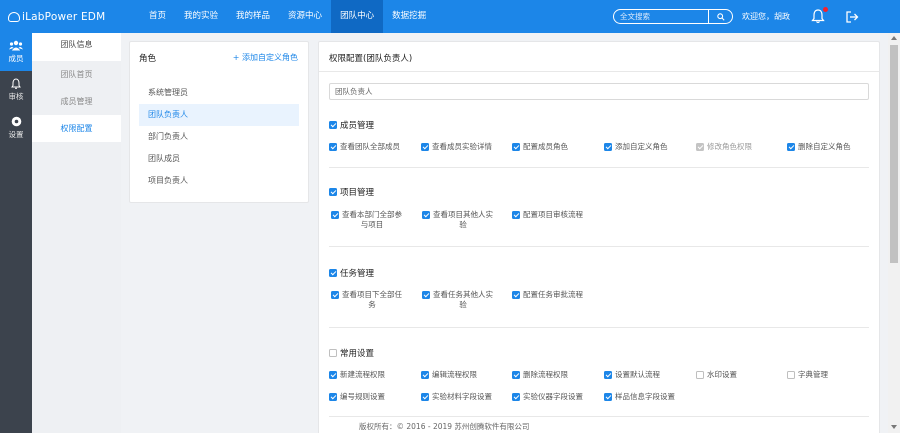 This screenshot has height=433, width=900. Describe the element at coordinates (894, 38) in the screenshot. I see `scroll-up-arrow-icon` at that location.